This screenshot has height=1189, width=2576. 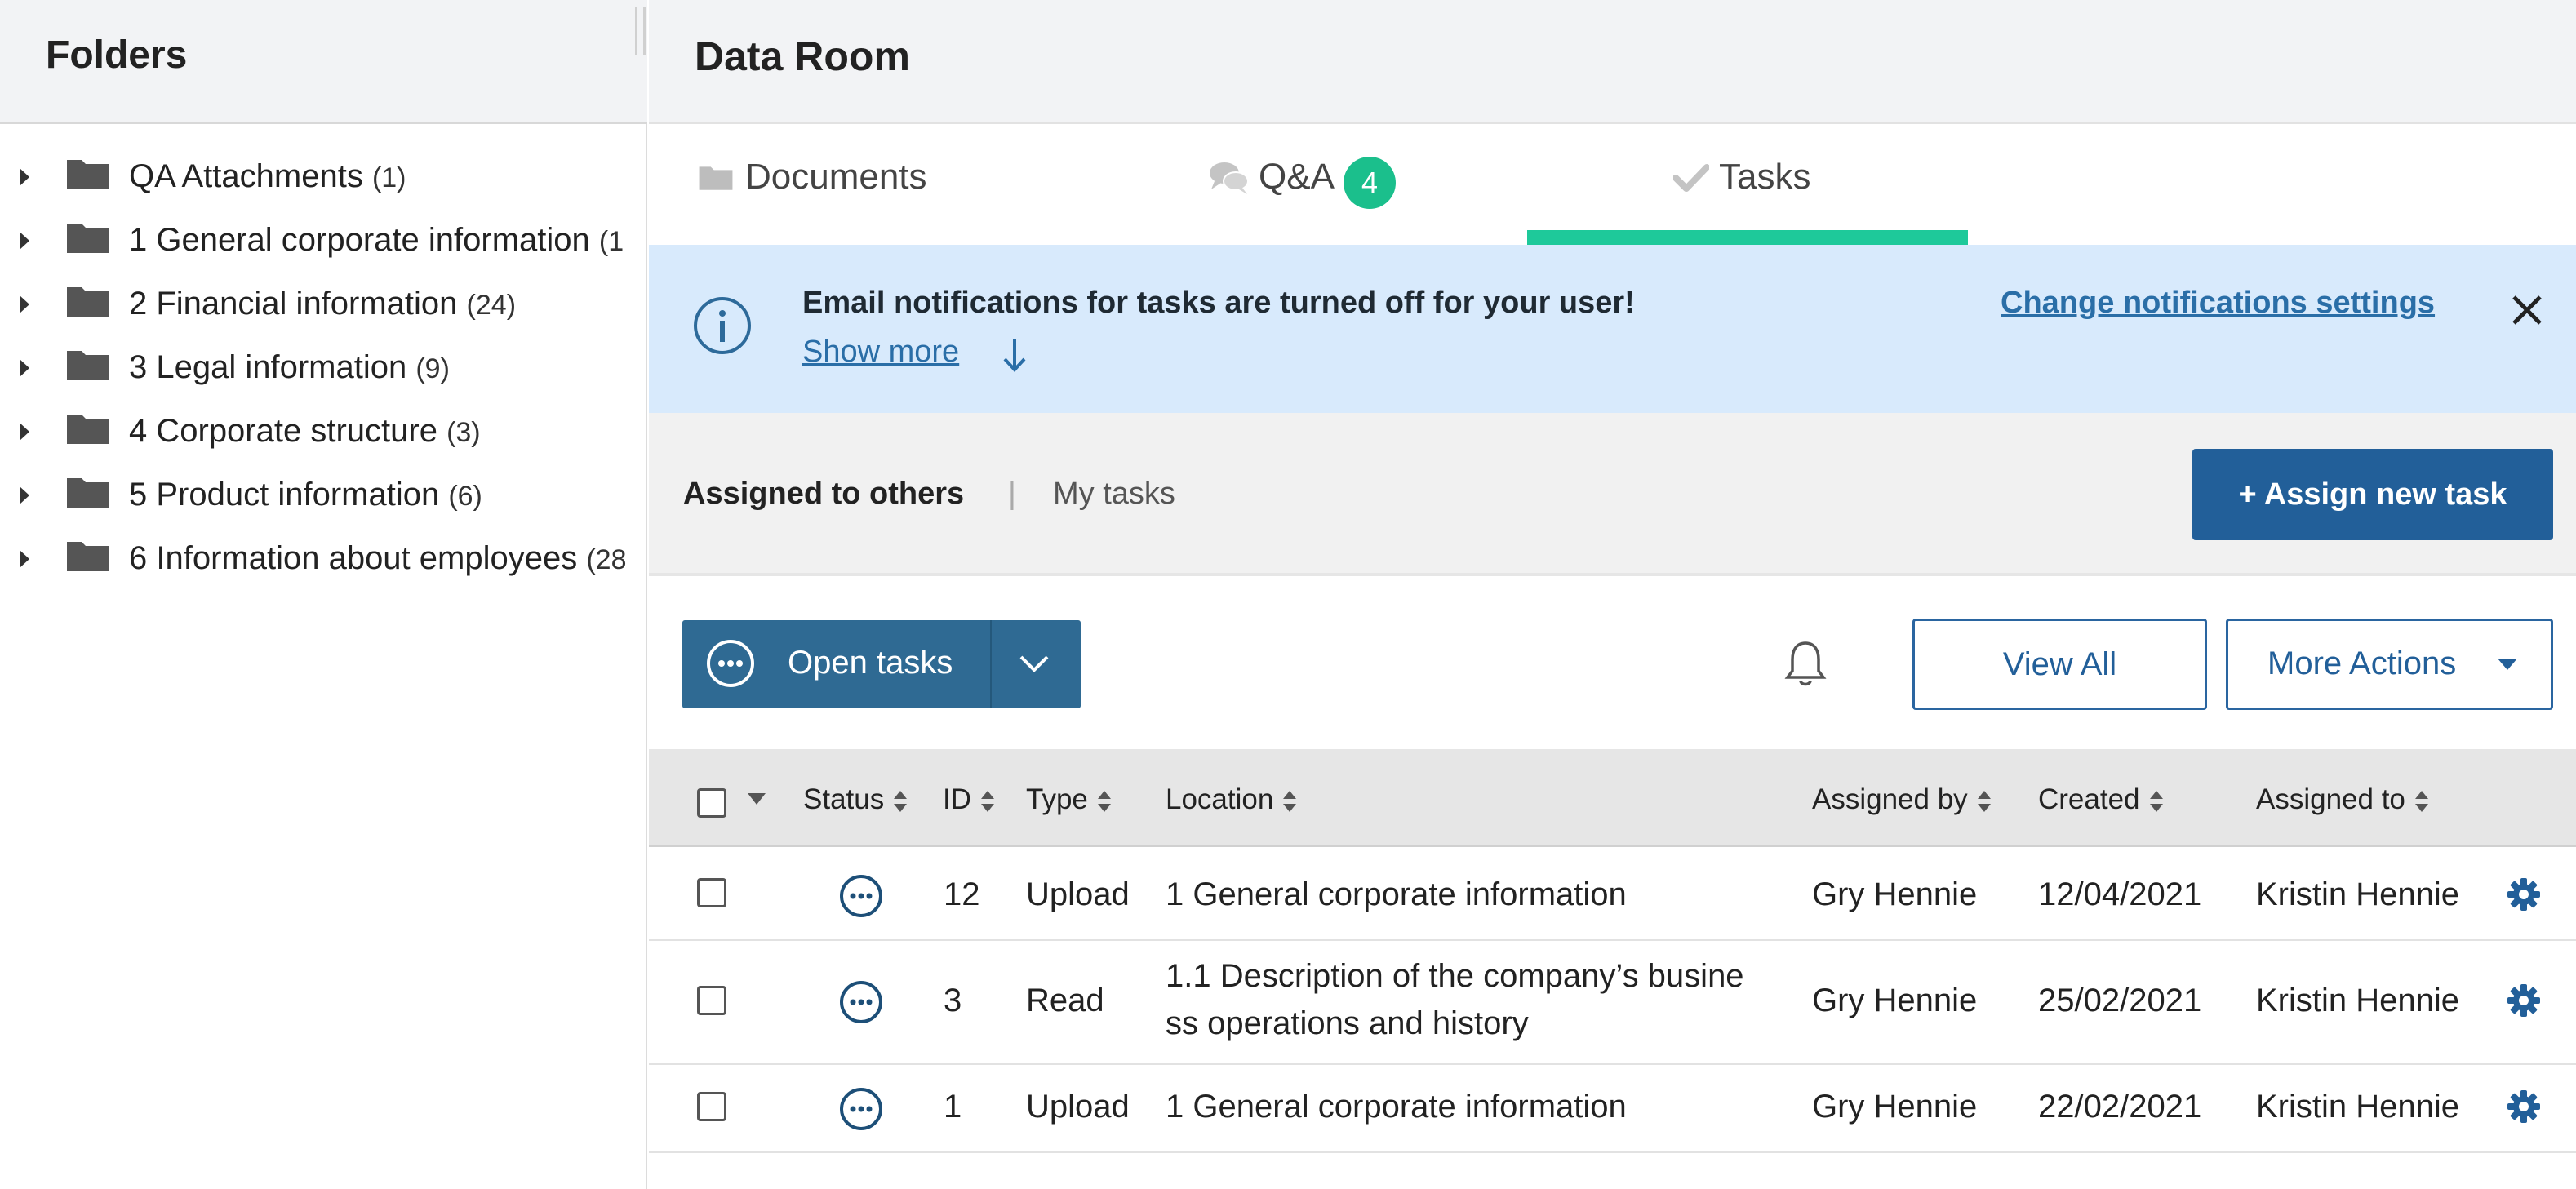 I want to click on page-title: Data Room, so click(x=802, y=56).